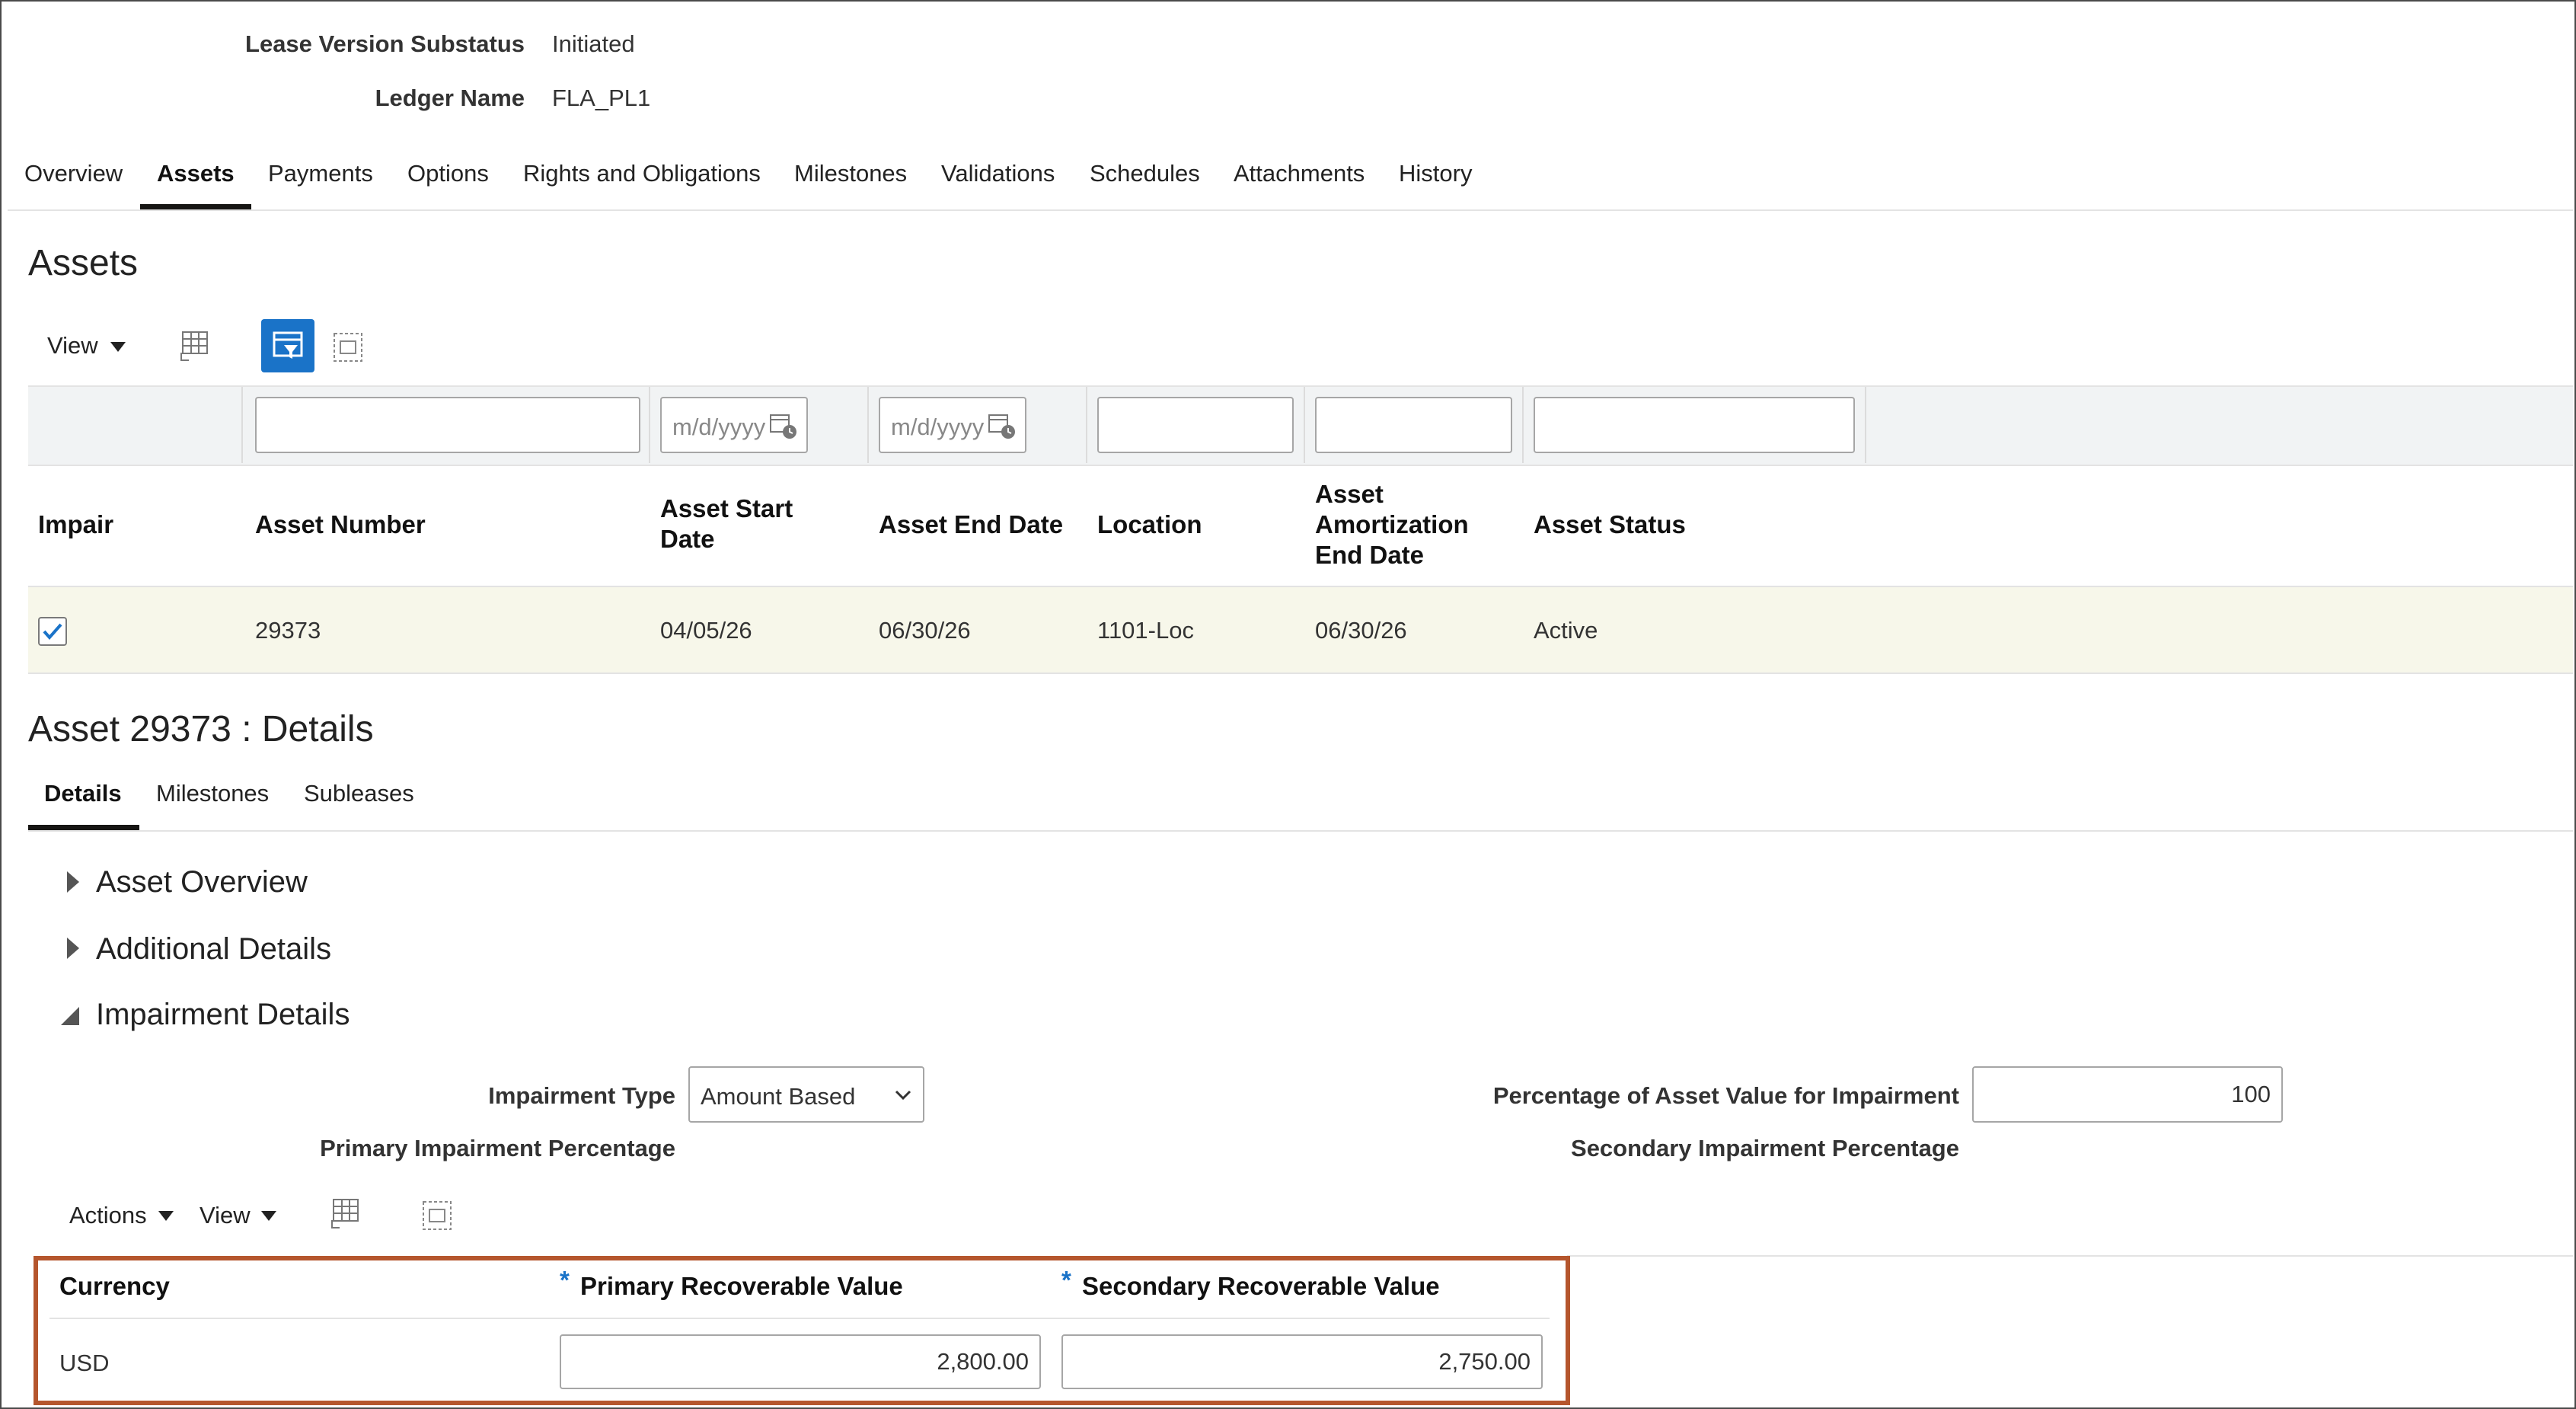  I want to click on secondary-recoverable-input: 2,750.00, so click(1302, 1361).